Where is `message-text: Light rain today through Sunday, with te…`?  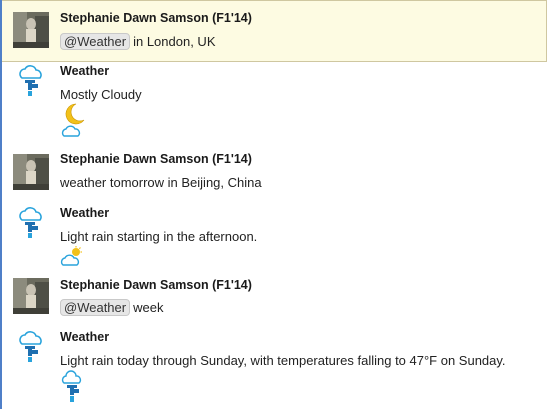 message-text: Light rain today through Sunday, with te… is located at coordinates (283, 360).